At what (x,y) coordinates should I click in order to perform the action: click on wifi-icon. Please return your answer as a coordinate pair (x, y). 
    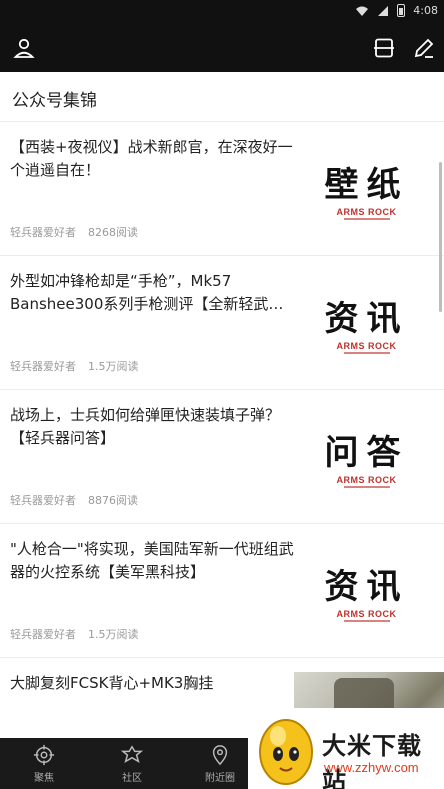
    Looking at the image, I should click on (362, 11).